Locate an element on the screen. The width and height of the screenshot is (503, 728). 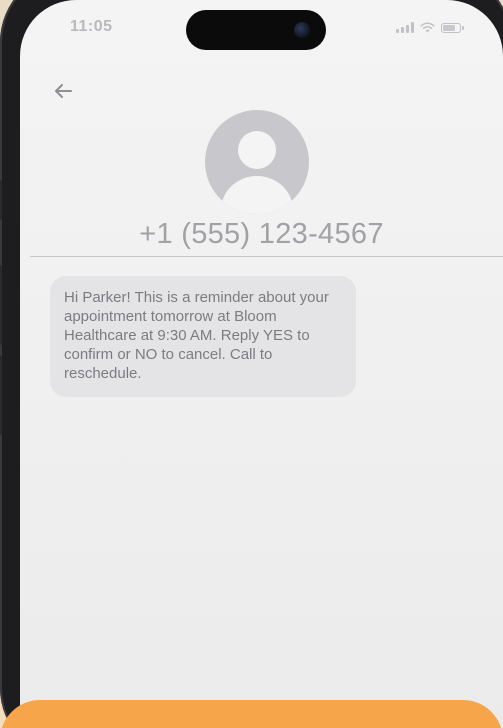
wifi-icon is located at coordinates (427, 27).